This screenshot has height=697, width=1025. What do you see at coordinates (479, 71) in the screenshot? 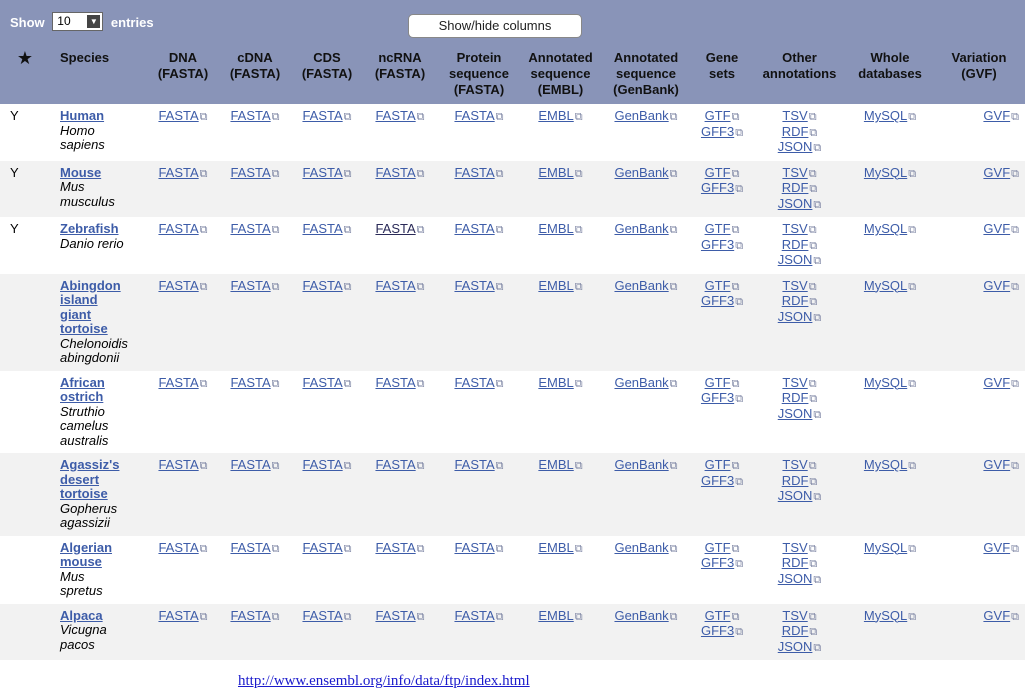
I see `column-header-protein: Protein sequence (FASTA)` at bounding box center [479, 71].